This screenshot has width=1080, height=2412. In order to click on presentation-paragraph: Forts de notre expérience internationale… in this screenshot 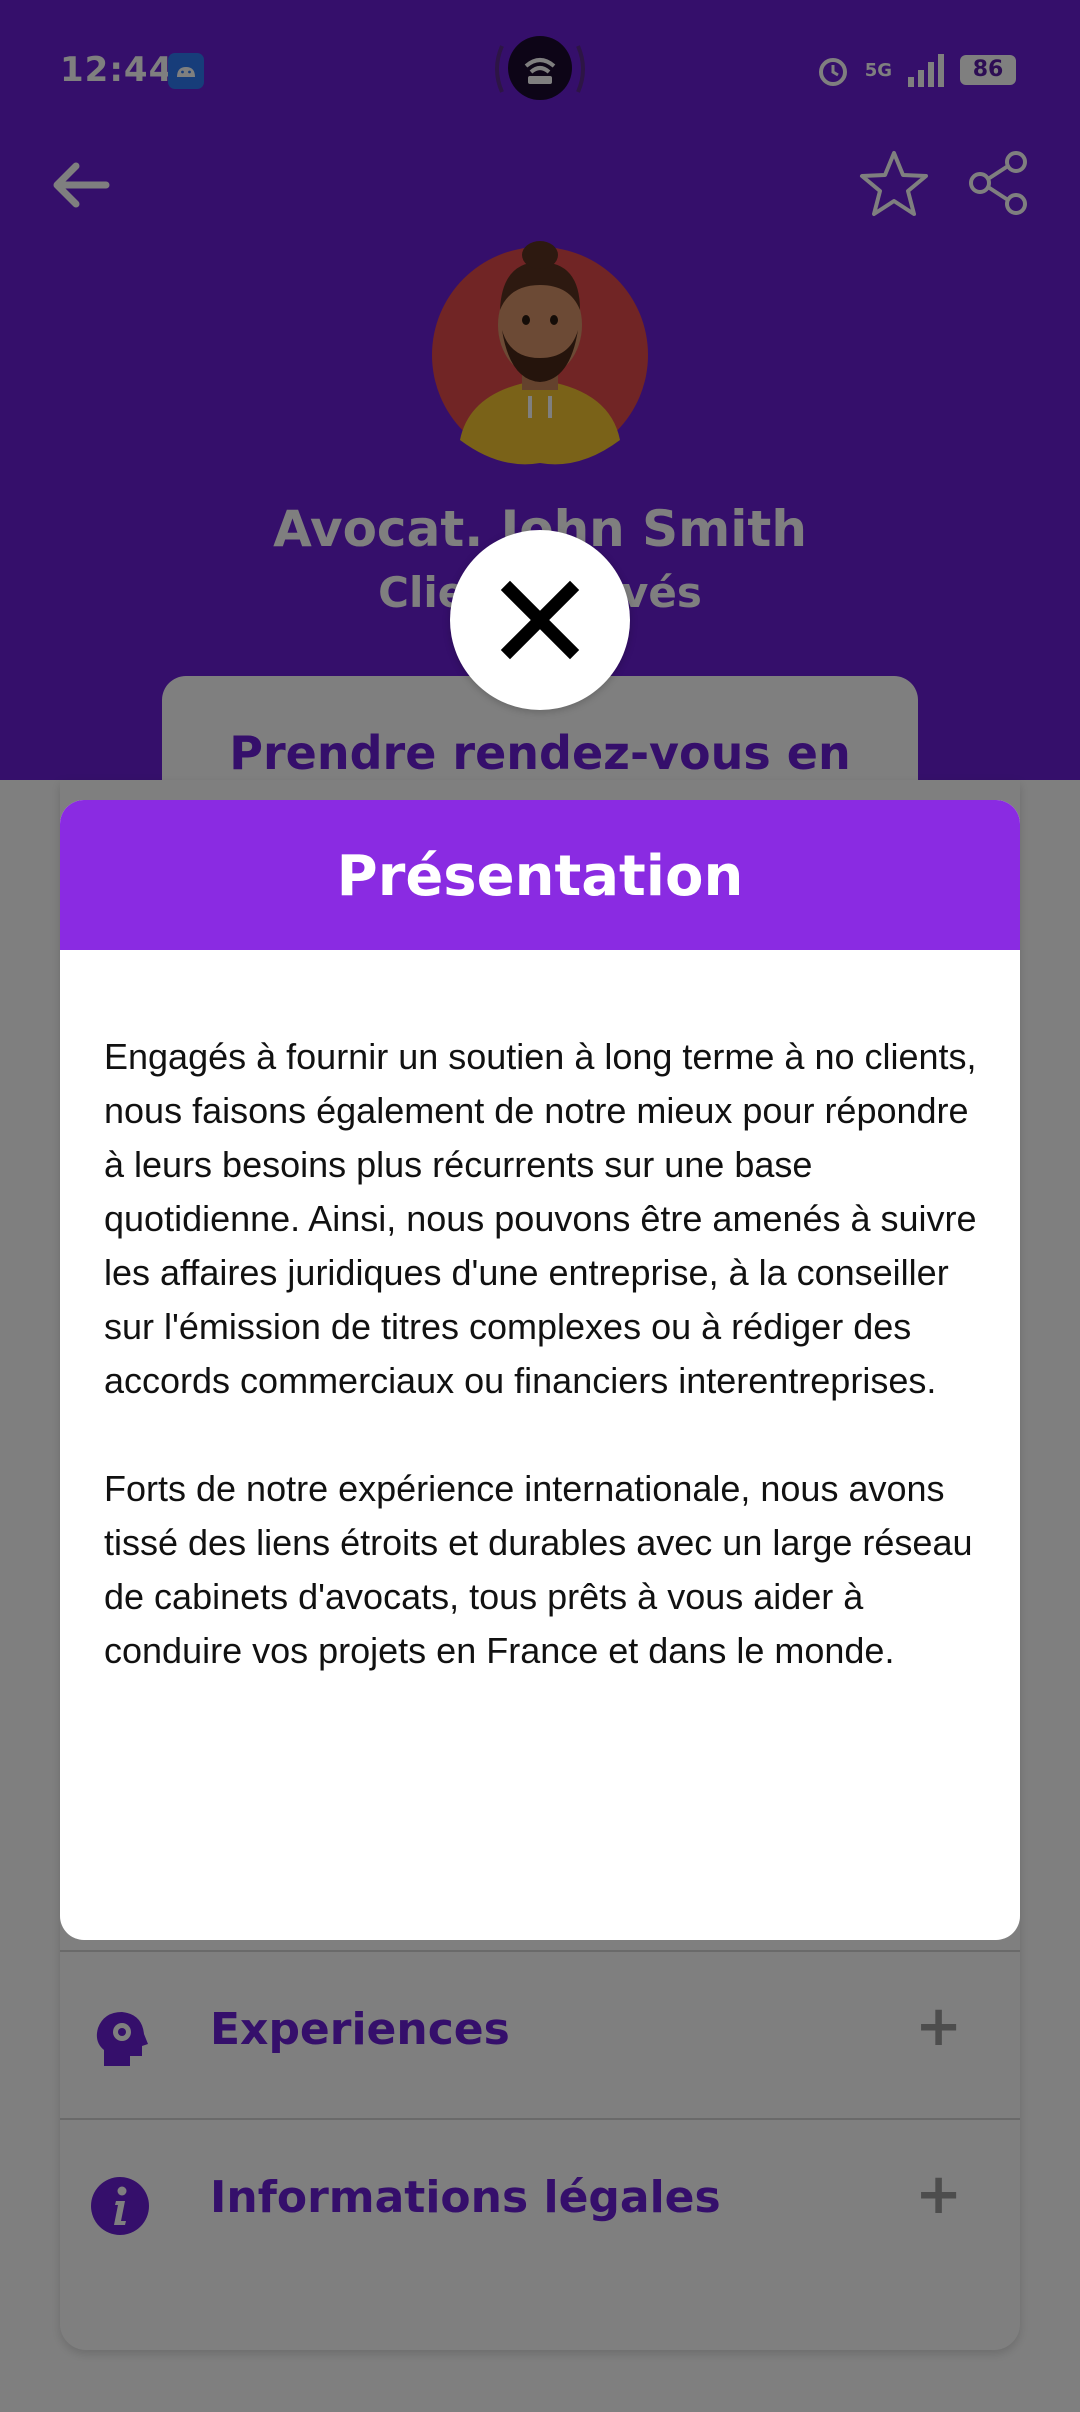, I will do `click(538, 1569)`.